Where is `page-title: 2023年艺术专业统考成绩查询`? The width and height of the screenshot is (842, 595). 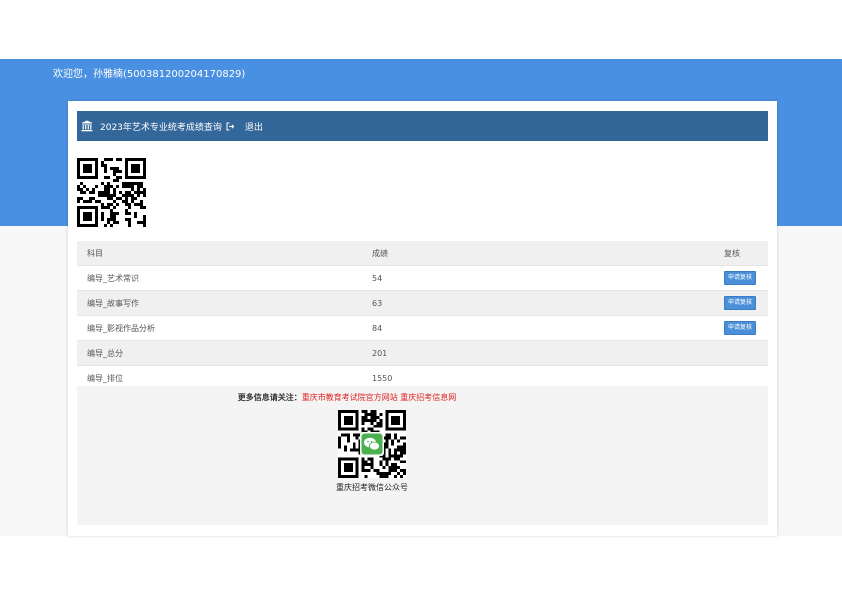 page-title: 2023年艺术专业统考成绩查询 is located at coordinates (161, 127).